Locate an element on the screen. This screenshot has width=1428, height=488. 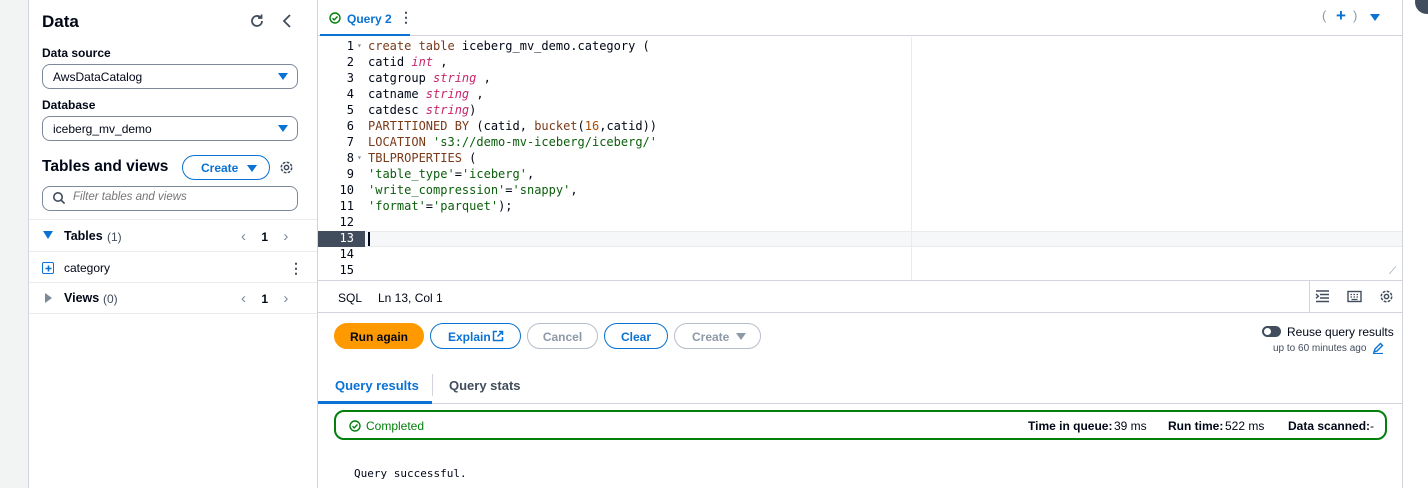
data-source-value: AwsDataCatalog is located at coordinates (98, 77).